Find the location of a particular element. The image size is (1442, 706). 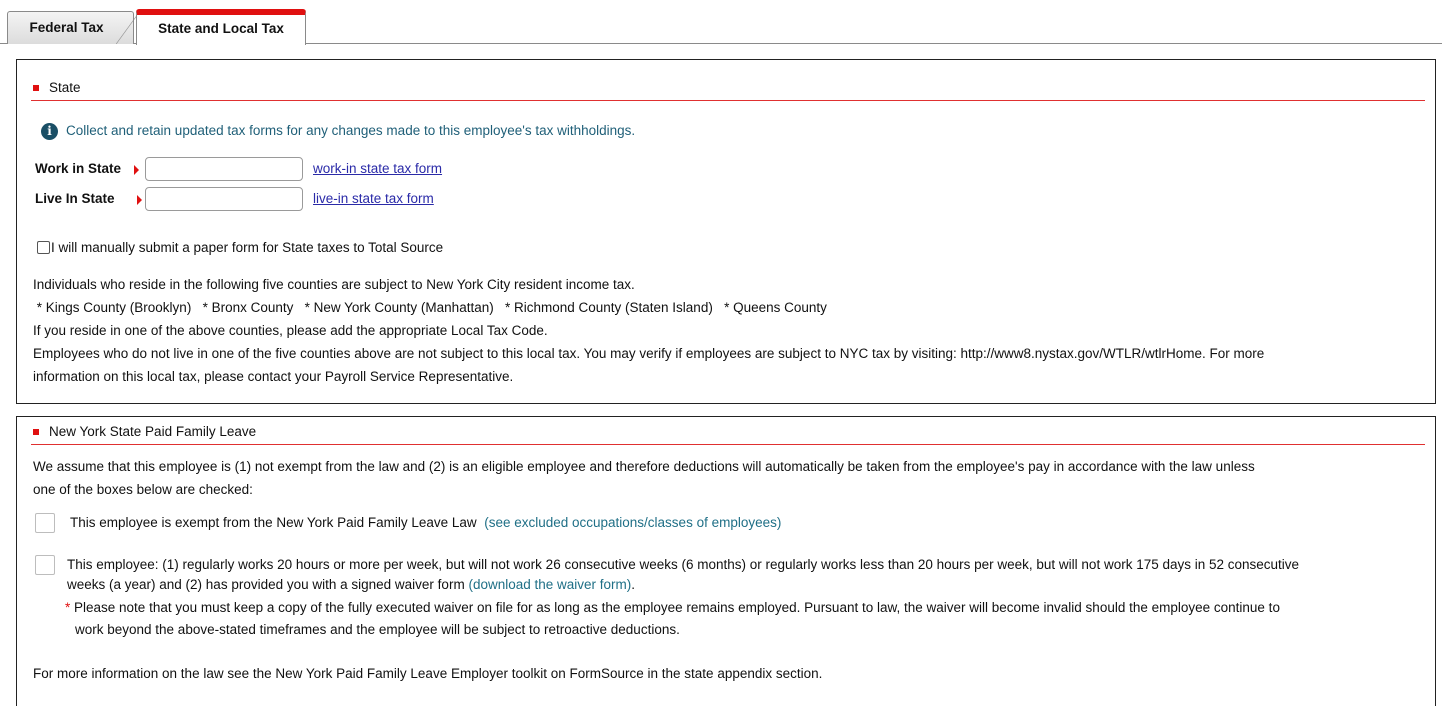

state-section-header: State is located at coordinates (728, 89).